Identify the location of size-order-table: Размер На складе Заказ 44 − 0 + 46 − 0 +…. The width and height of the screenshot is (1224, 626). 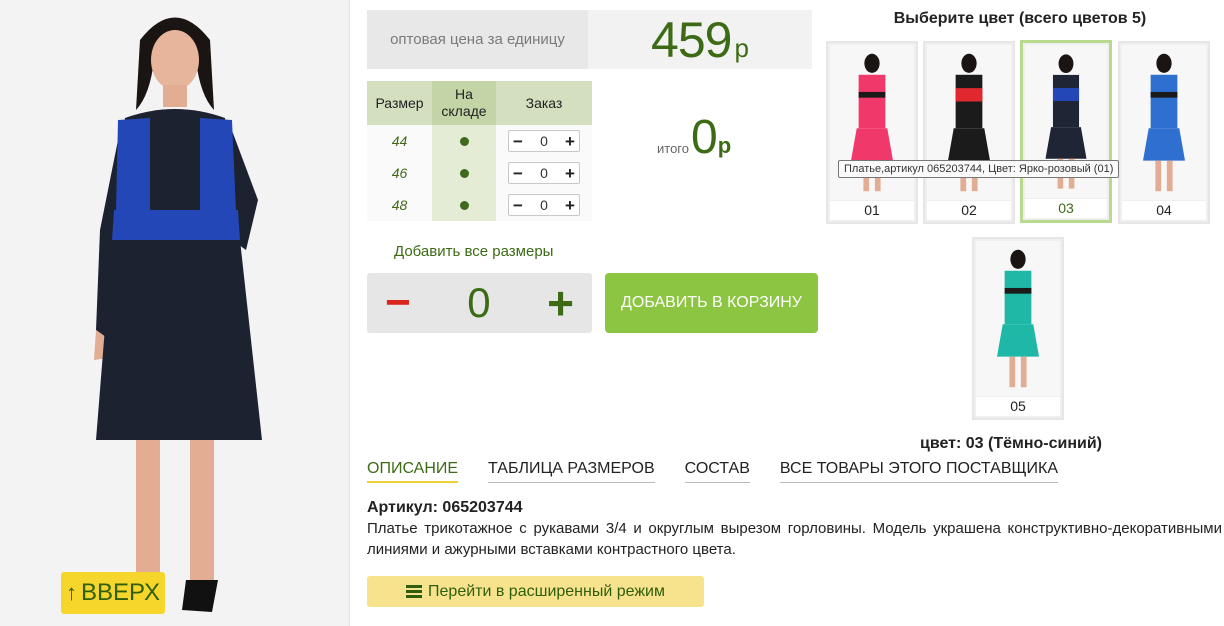
(479, 151).